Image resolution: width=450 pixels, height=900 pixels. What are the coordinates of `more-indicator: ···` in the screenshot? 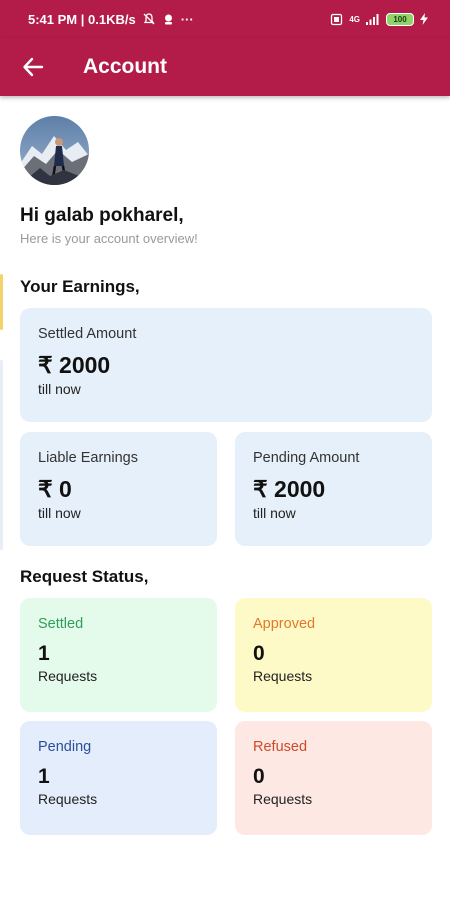 It's located at (187, 19).